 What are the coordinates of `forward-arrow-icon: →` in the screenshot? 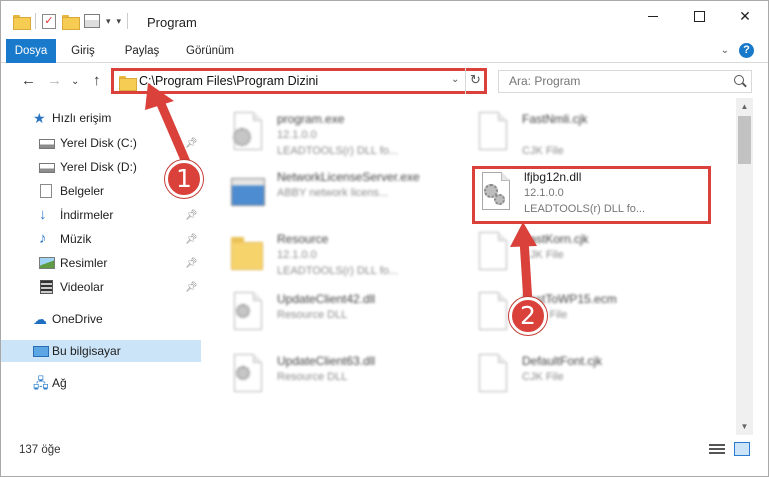 It's located at (54, 80).